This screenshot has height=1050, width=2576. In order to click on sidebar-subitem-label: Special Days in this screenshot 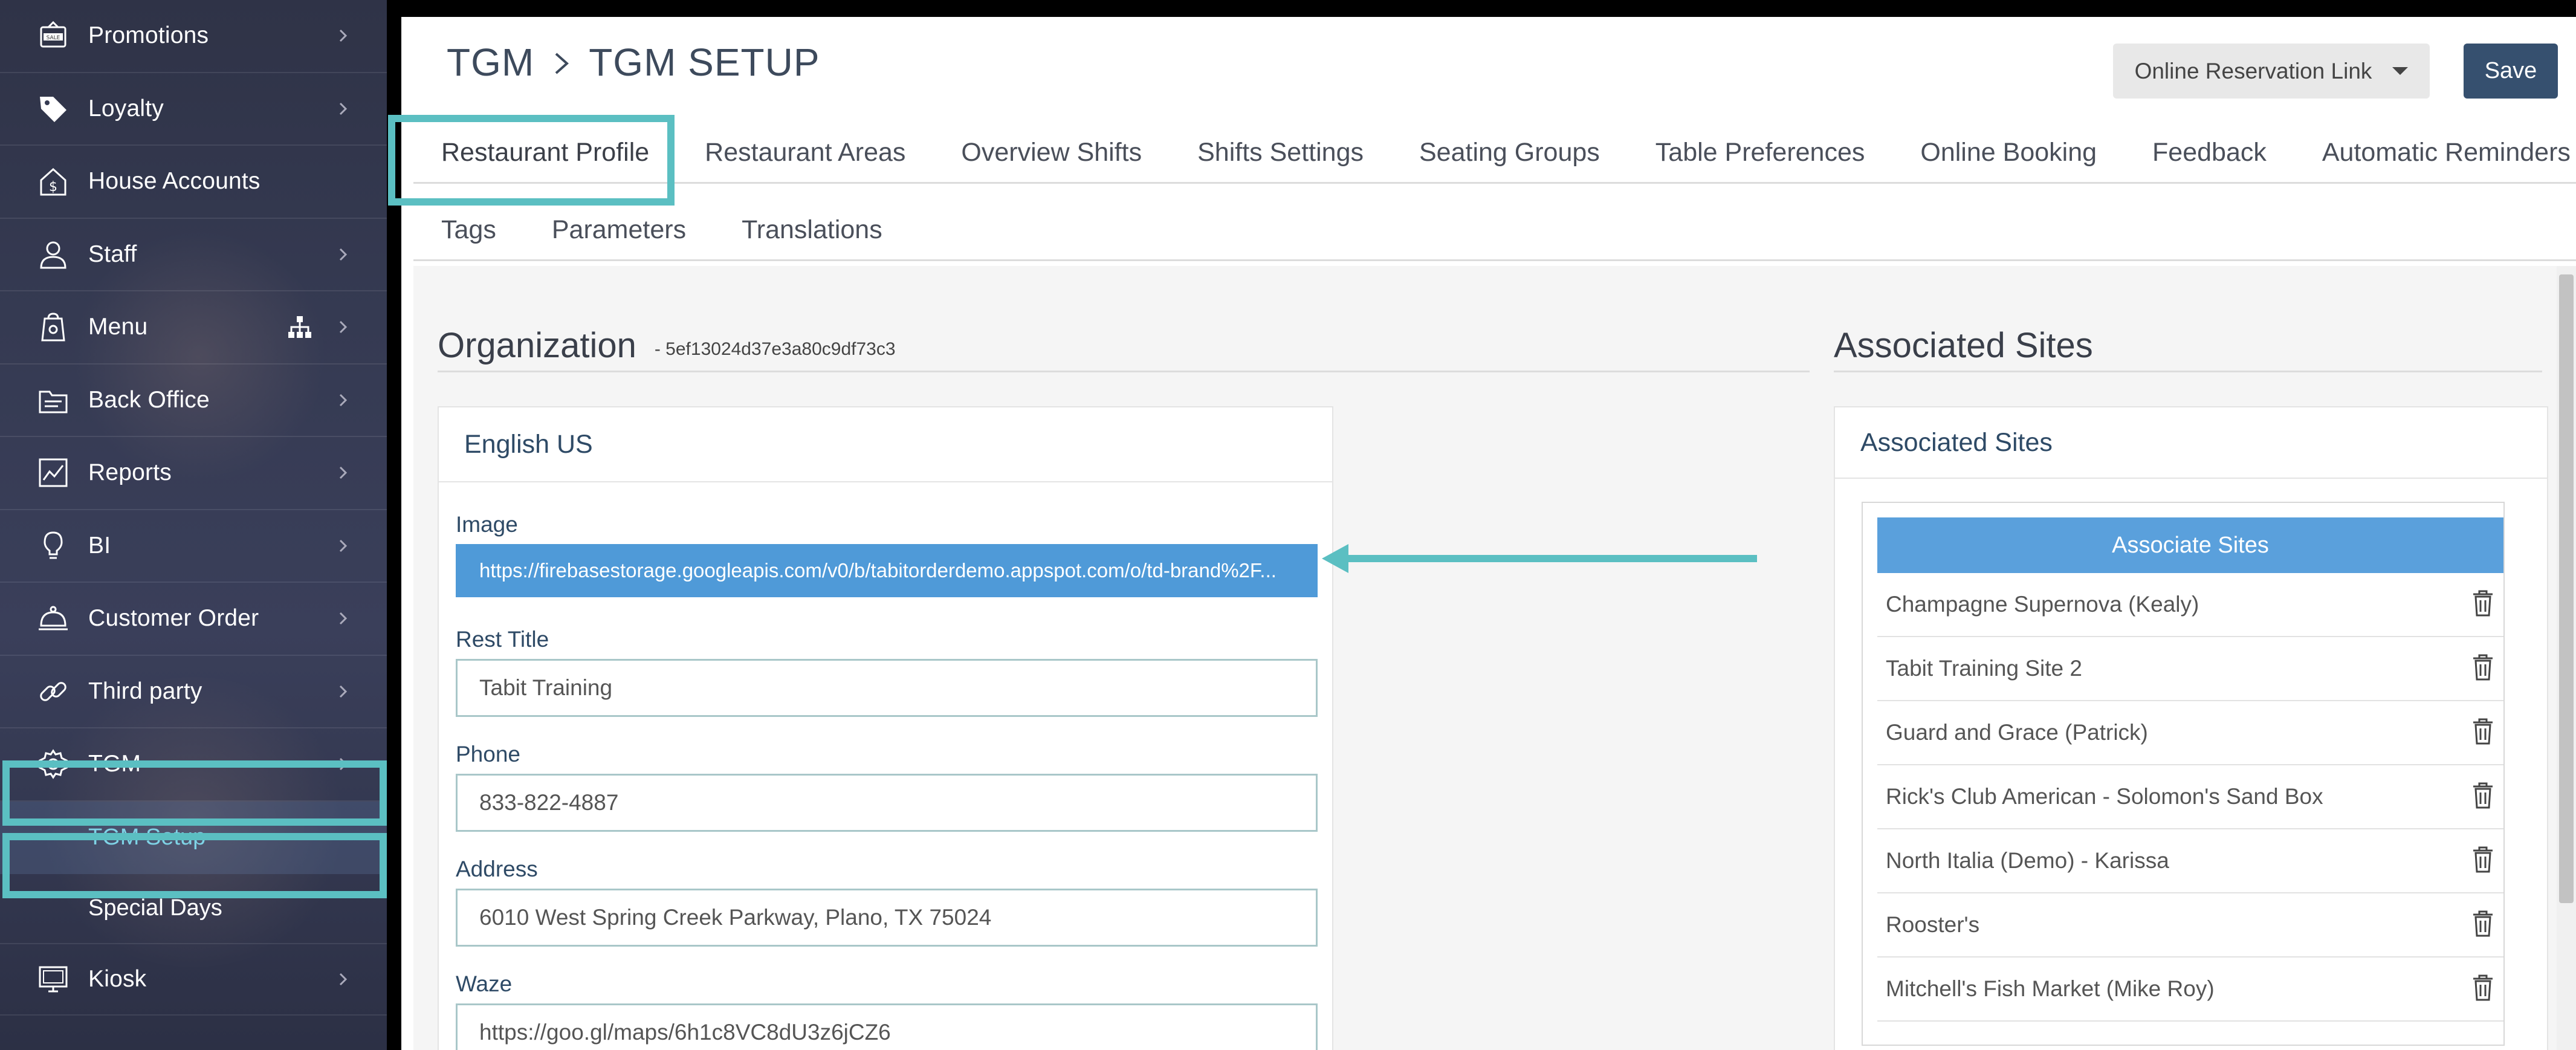, I will do `click(155, 908)`.